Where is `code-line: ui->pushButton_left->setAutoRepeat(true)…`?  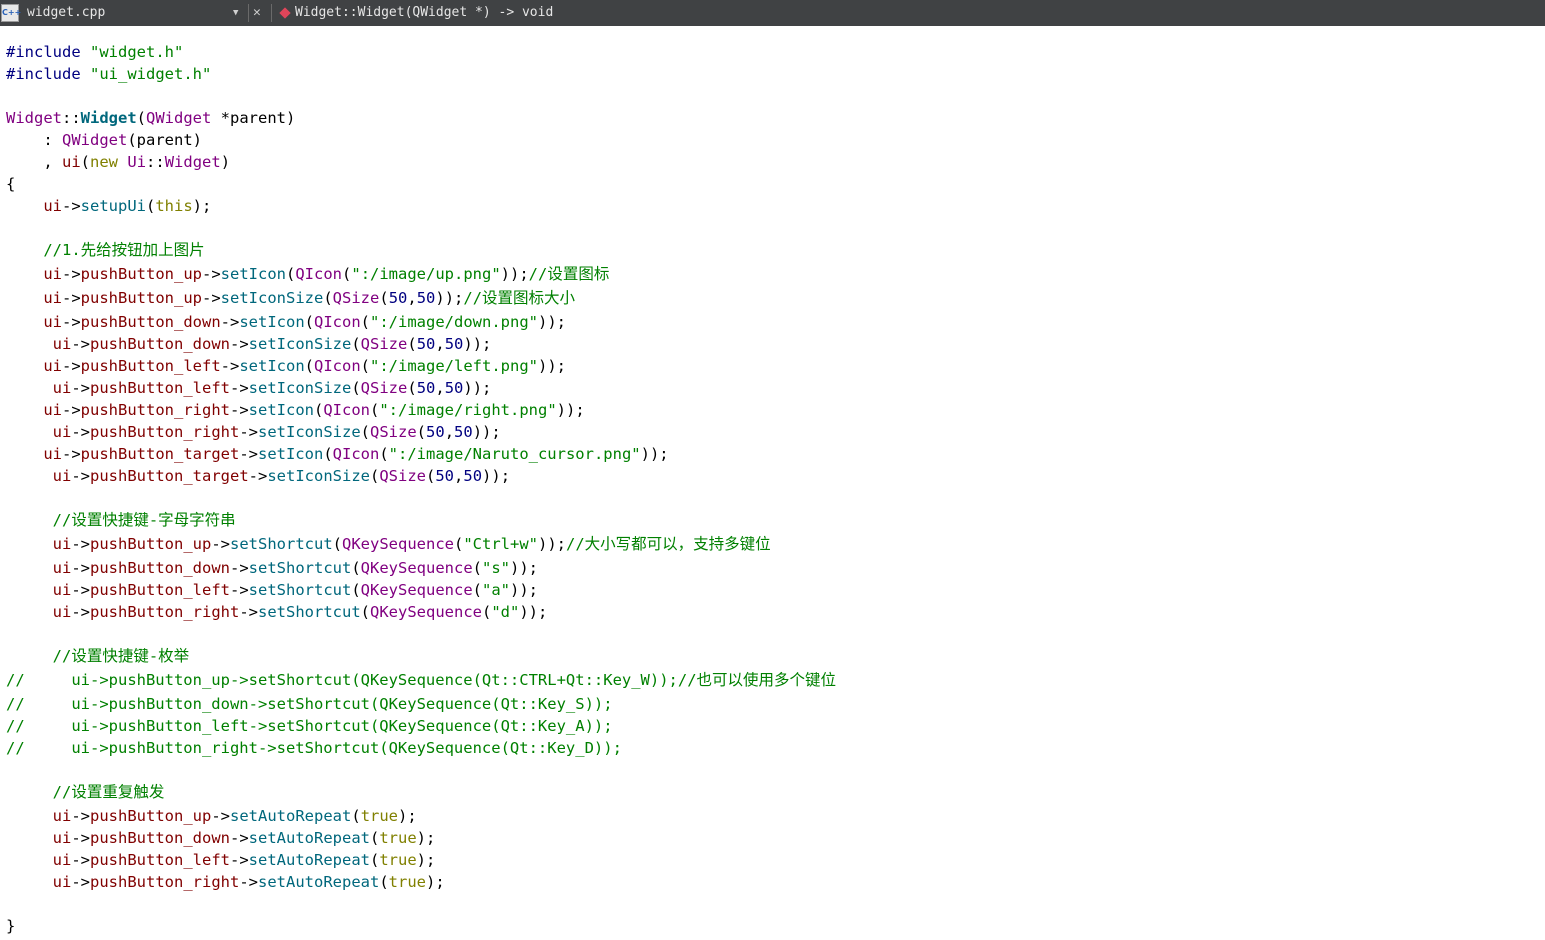 code-line: ui->pushButton_left->setAutoRepeat(true)… is located at coordinates (221, 860).